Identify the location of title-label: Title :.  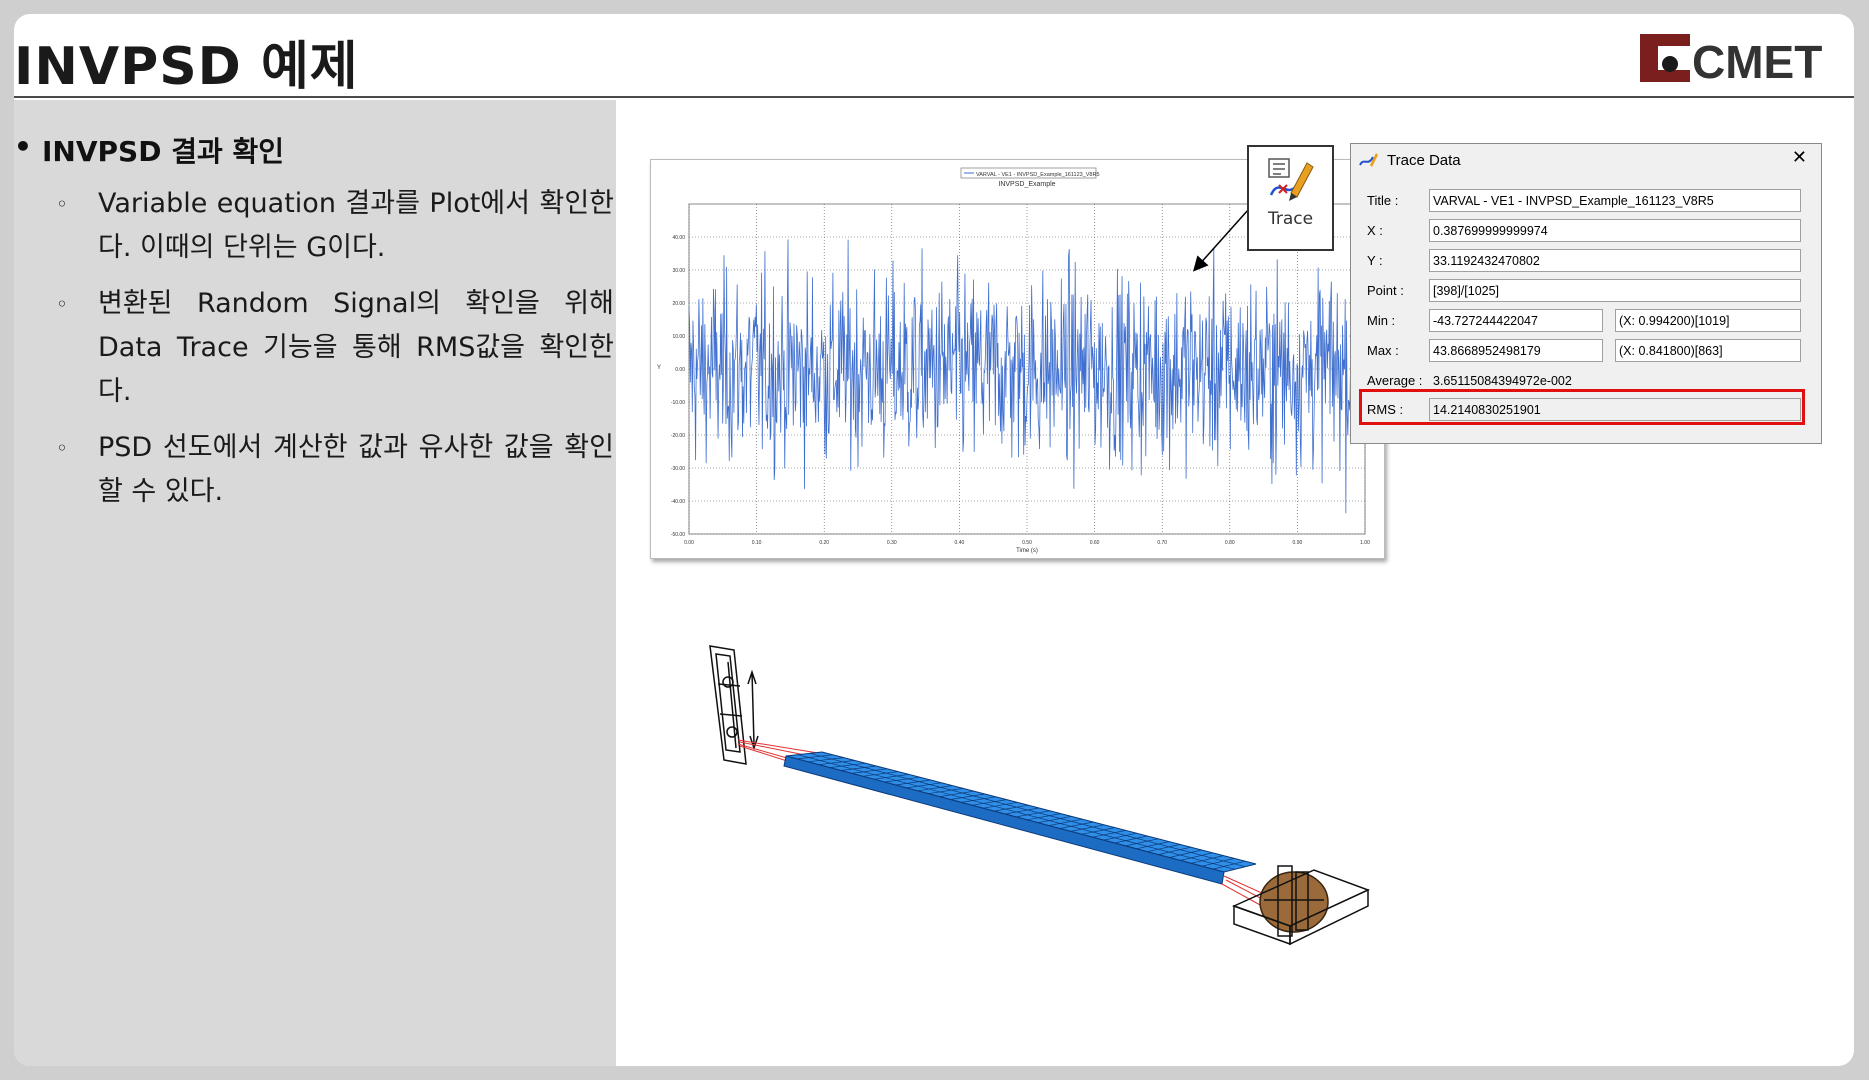
(1383, 200).